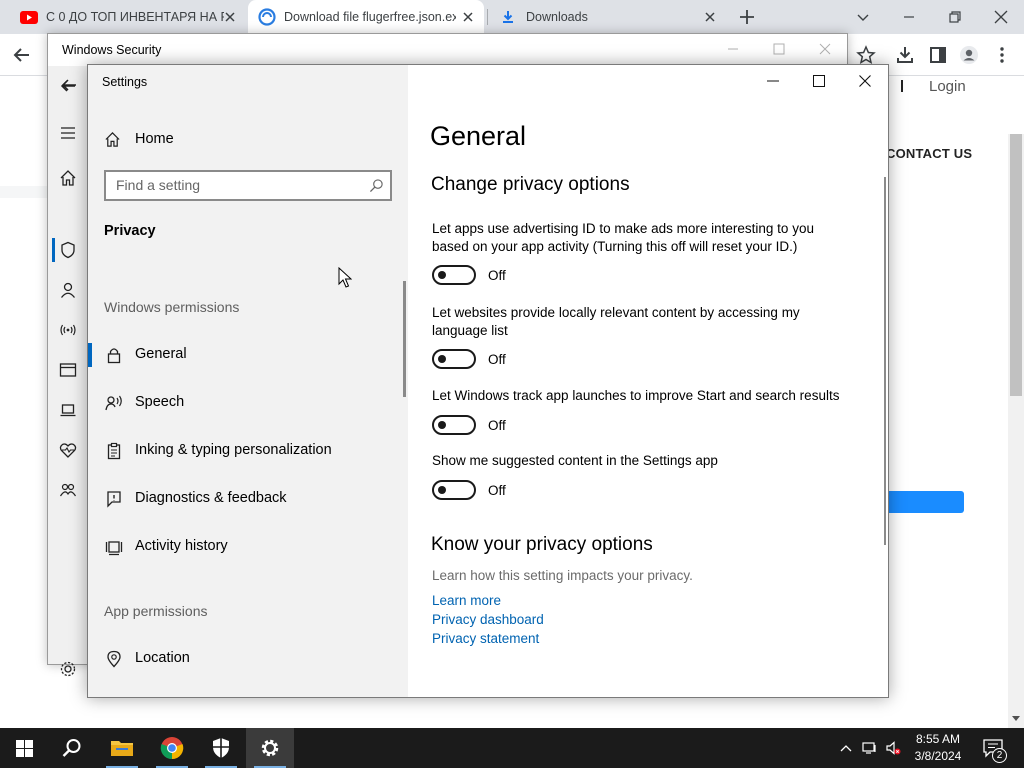 This screenshot has height=768, width=1024. Describe the element at coordinates (154, 139) in the screenshot. I see `nav-home-label: Home` at that location.